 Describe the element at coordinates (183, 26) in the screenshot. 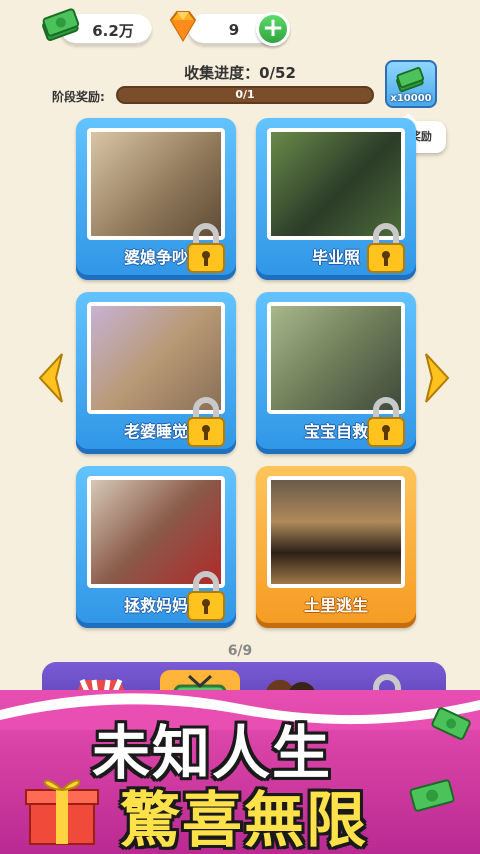

I see `orange-gem-icon` at that location.